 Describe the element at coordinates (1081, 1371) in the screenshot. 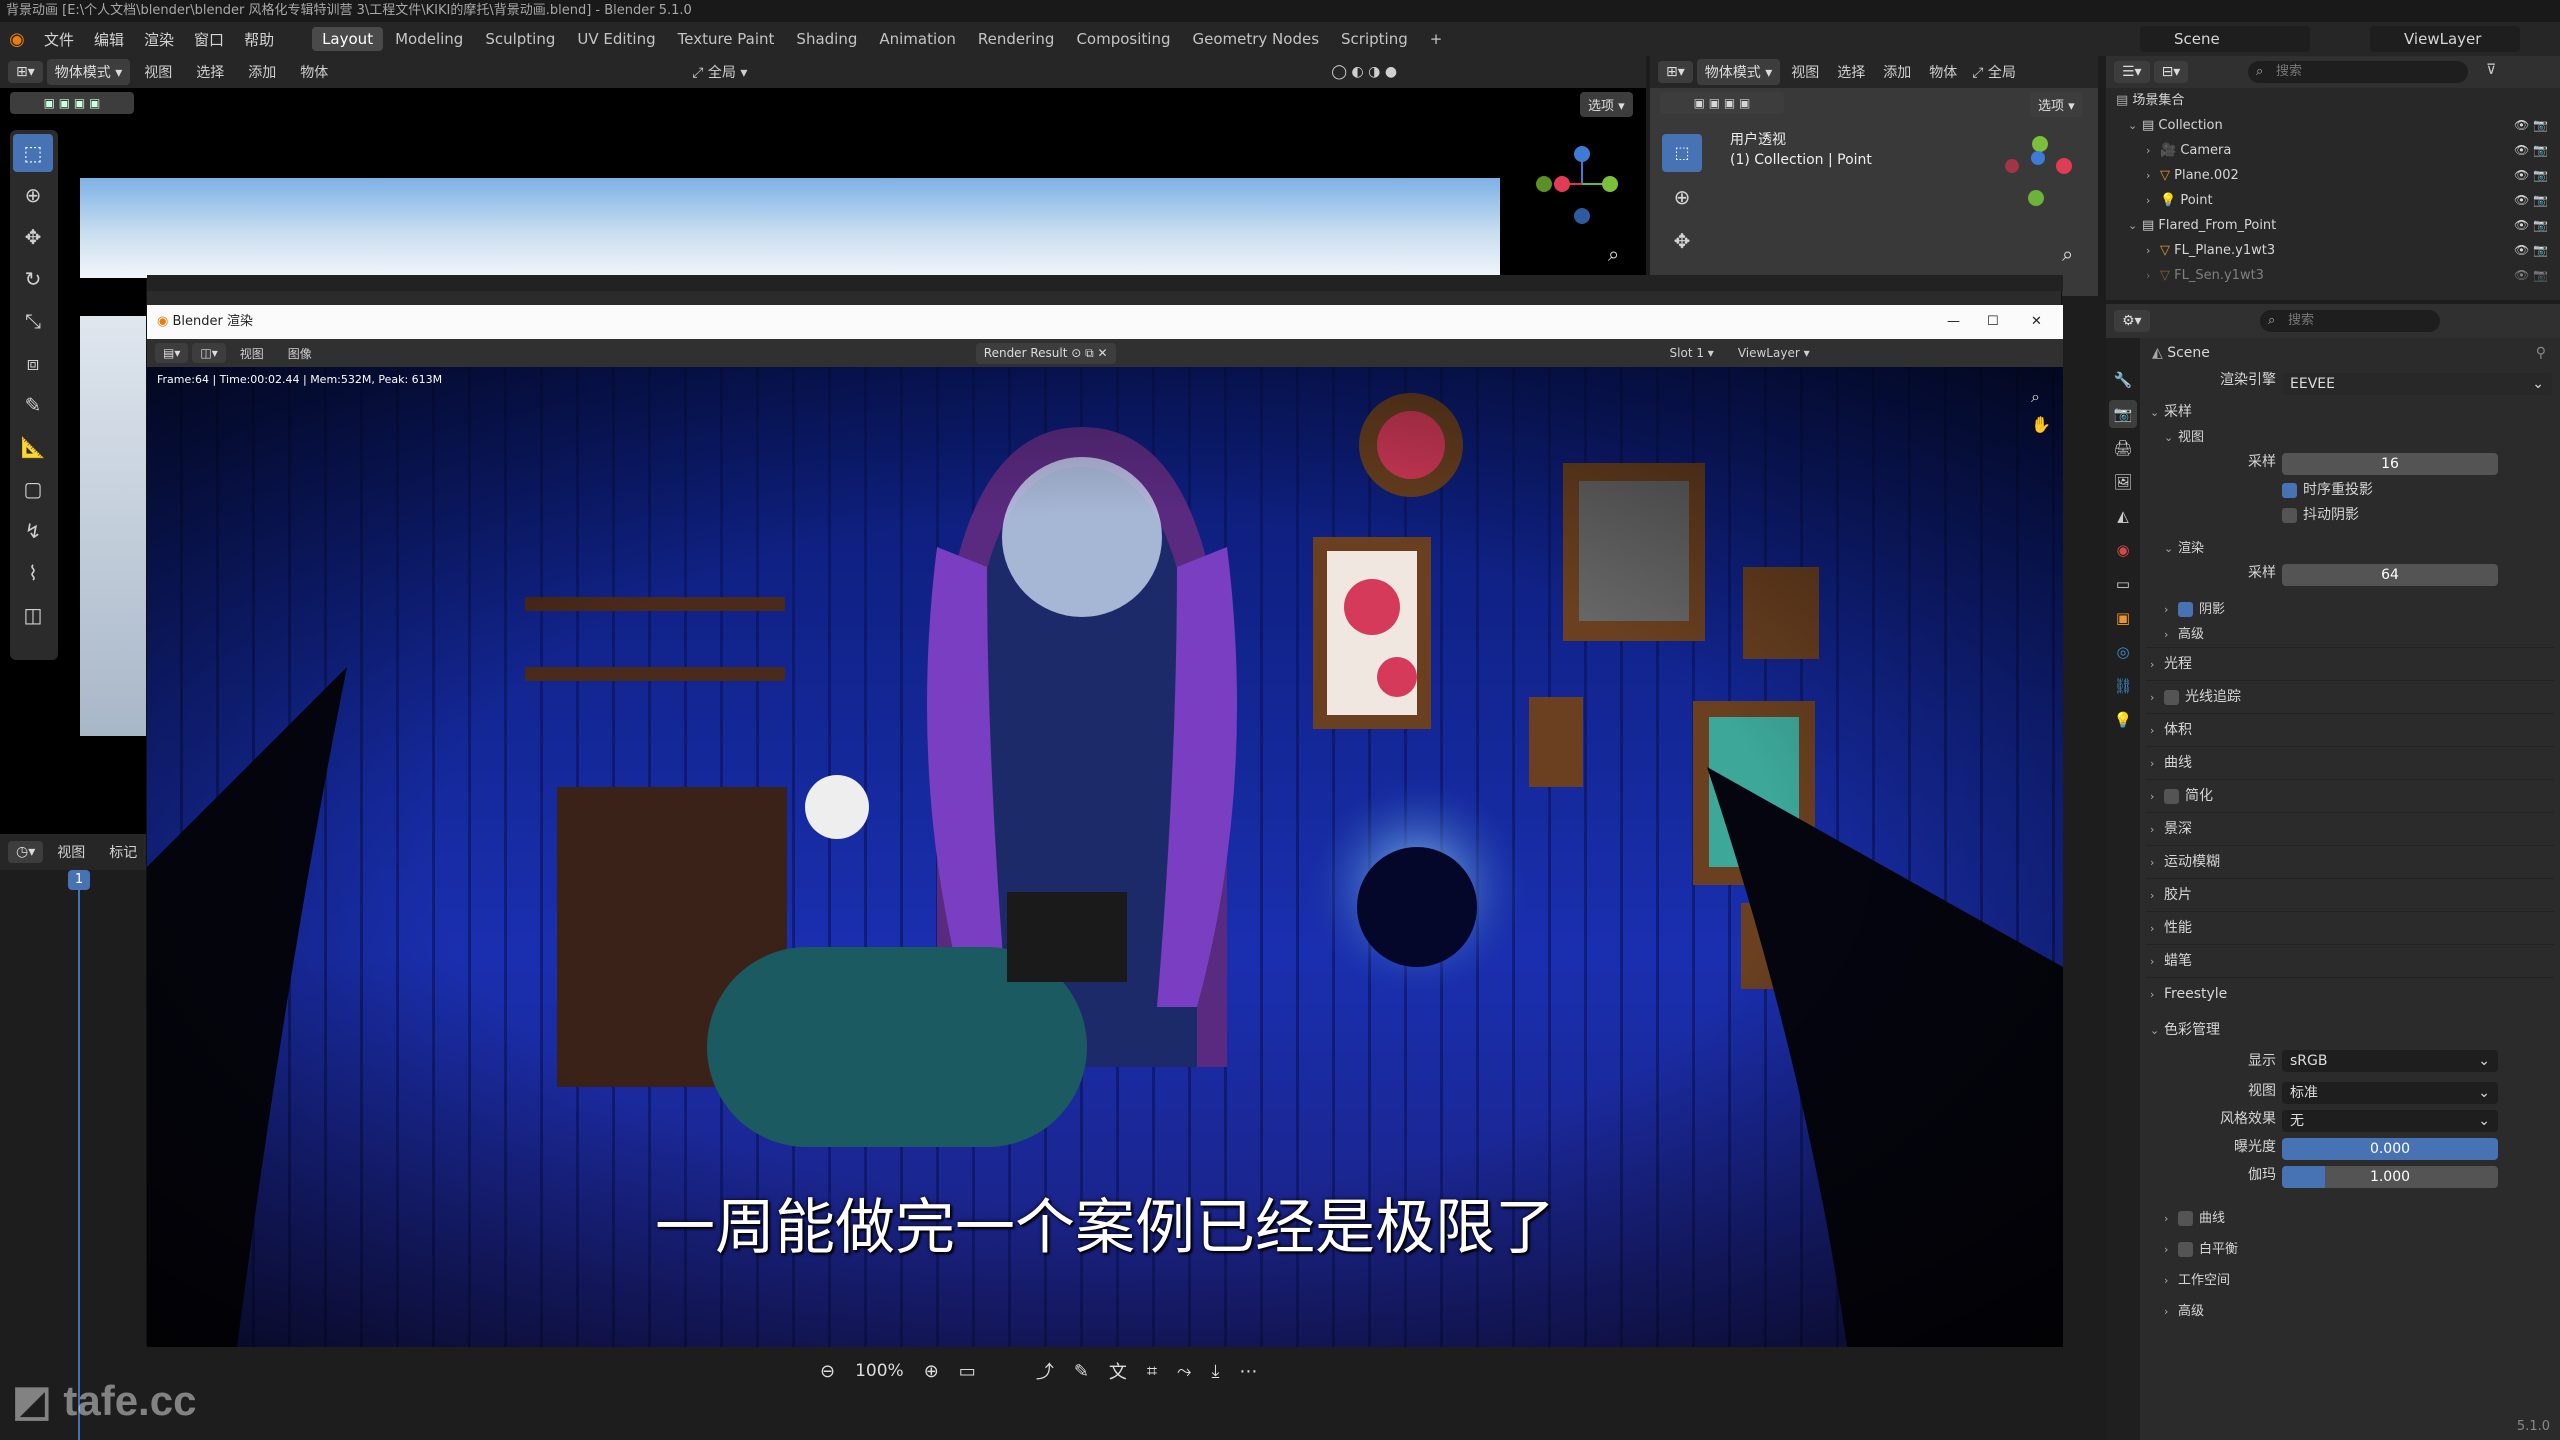

I see `edit-icon: ✎` at that location.